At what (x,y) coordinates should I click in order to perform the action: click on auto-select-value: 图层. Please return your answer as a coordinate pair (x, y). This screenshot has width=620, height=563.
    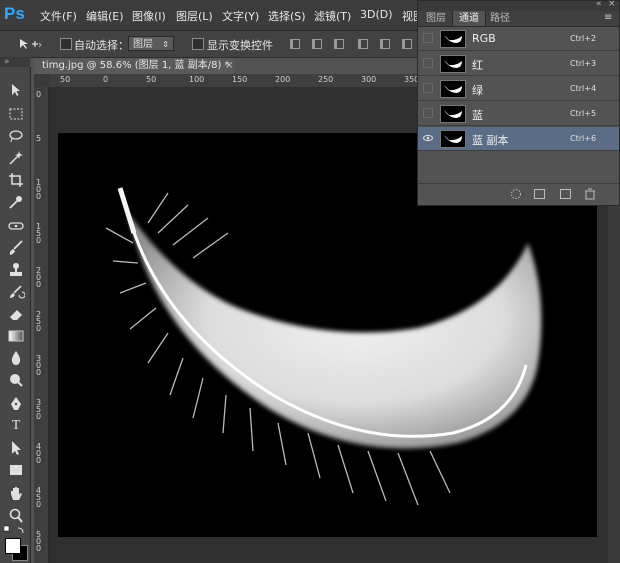
    Looking at the image, I should click on (143, 44).